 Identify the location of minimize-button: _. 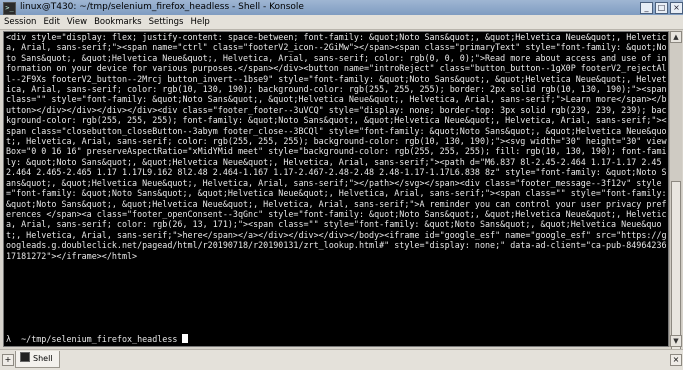
(646, 8).